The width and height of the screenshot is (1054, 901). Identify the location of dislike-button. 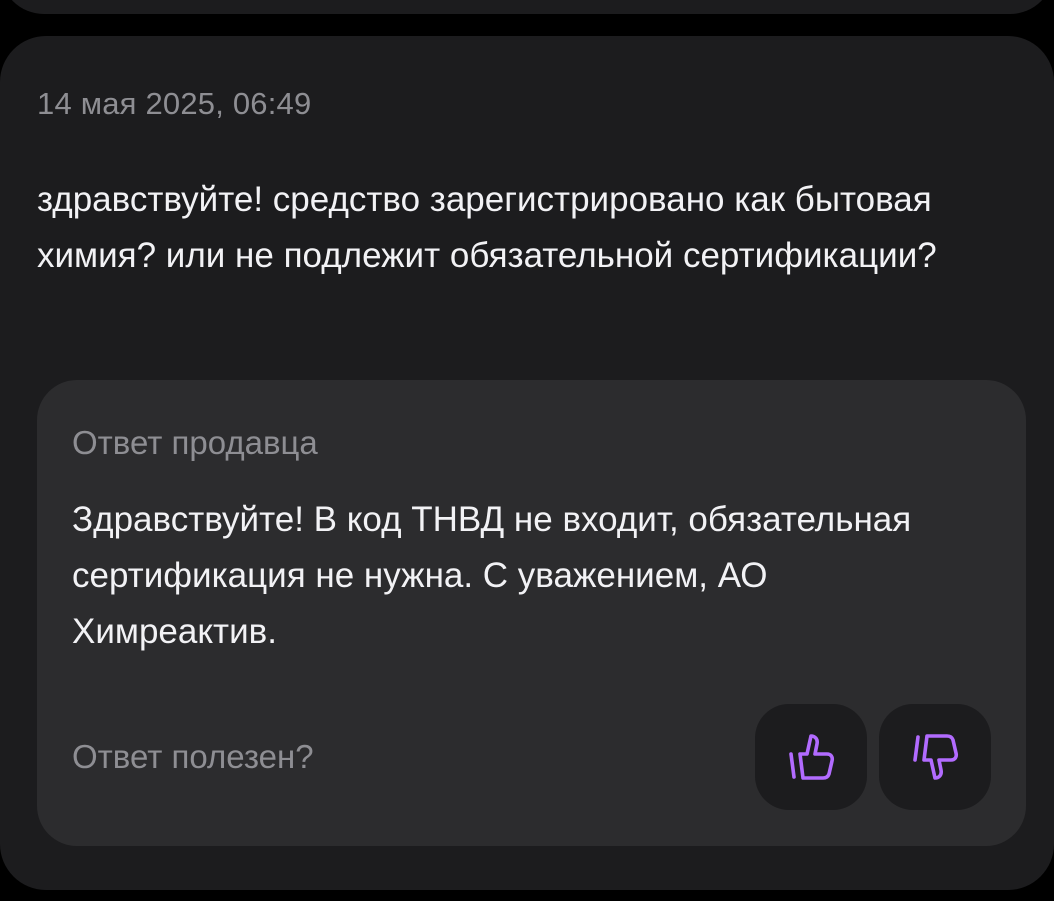
(935, 757).